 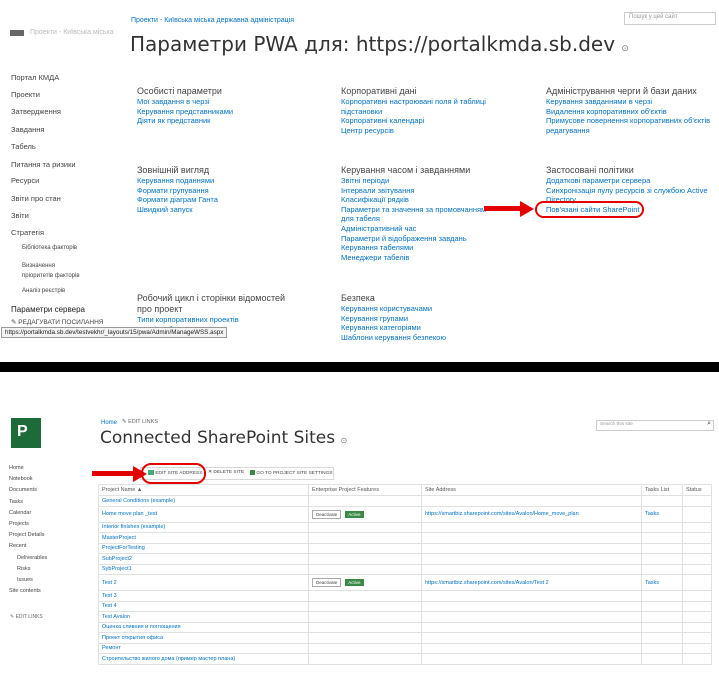 I want to click on settings-link: редагування, so click(x=568, y=131).